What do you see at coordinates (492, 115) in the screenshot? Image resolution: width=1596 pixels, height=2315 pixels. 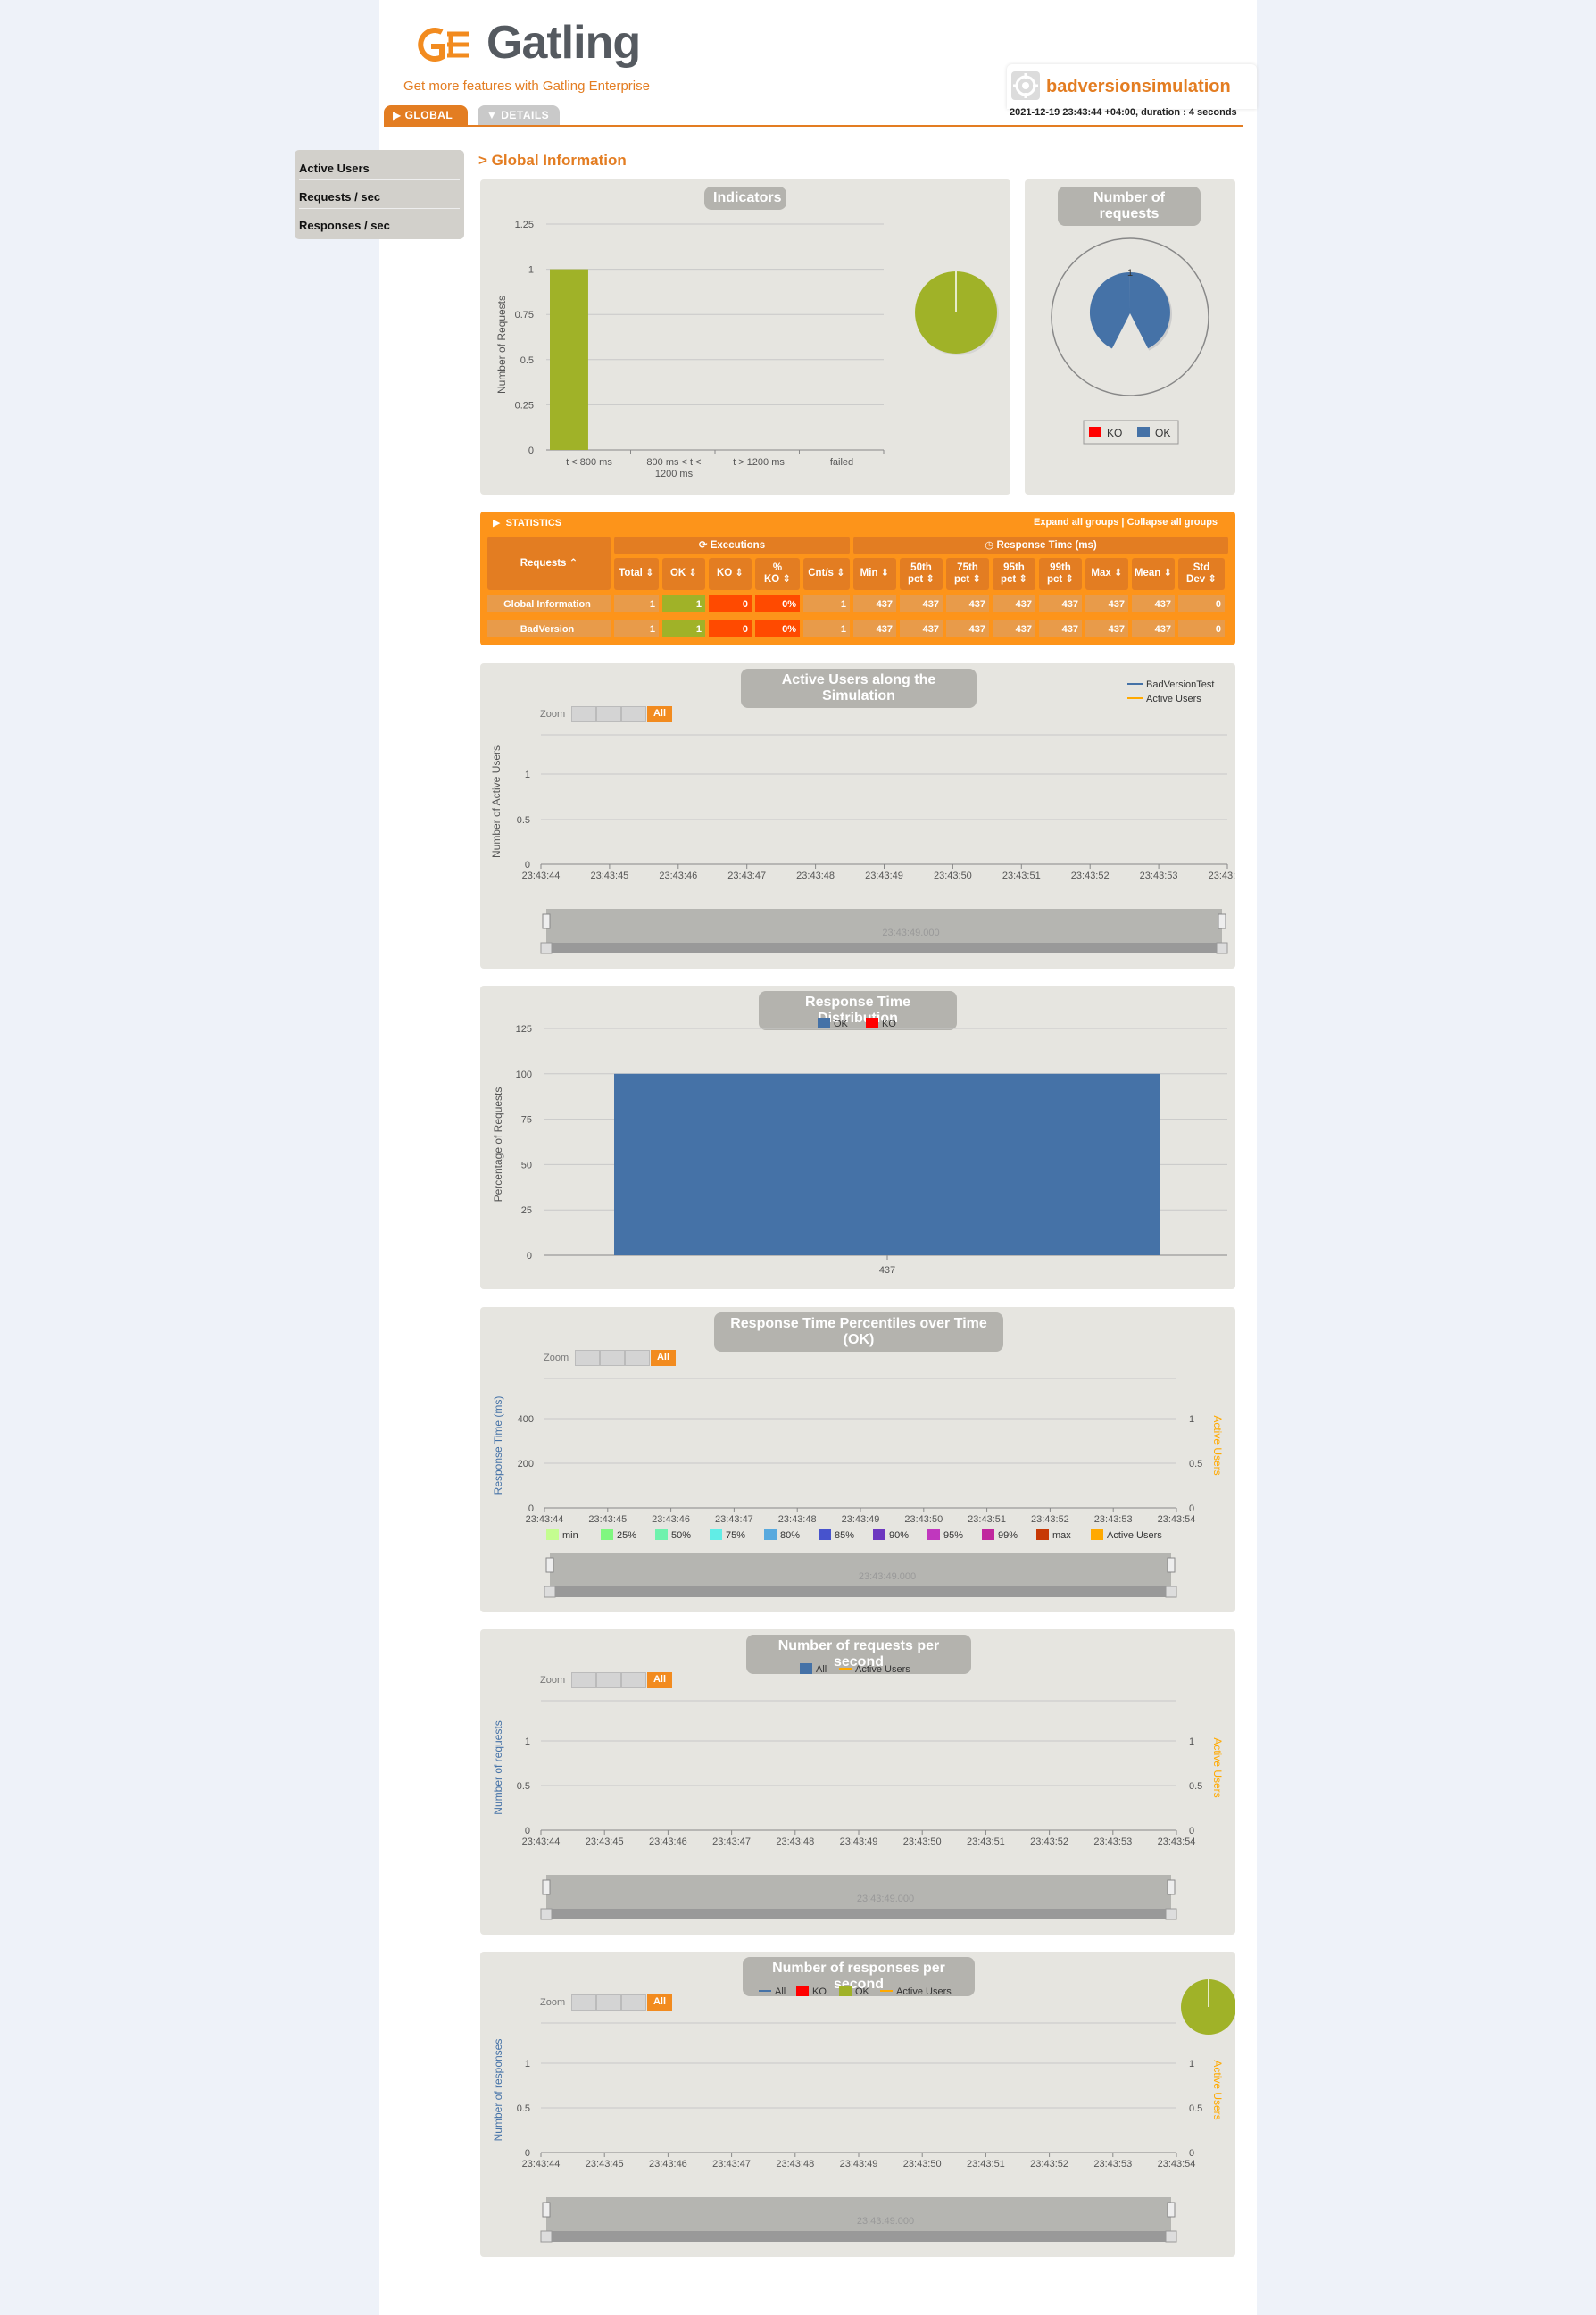 I see `caret-down-icon: ▼` at bounding box center [492, 115].